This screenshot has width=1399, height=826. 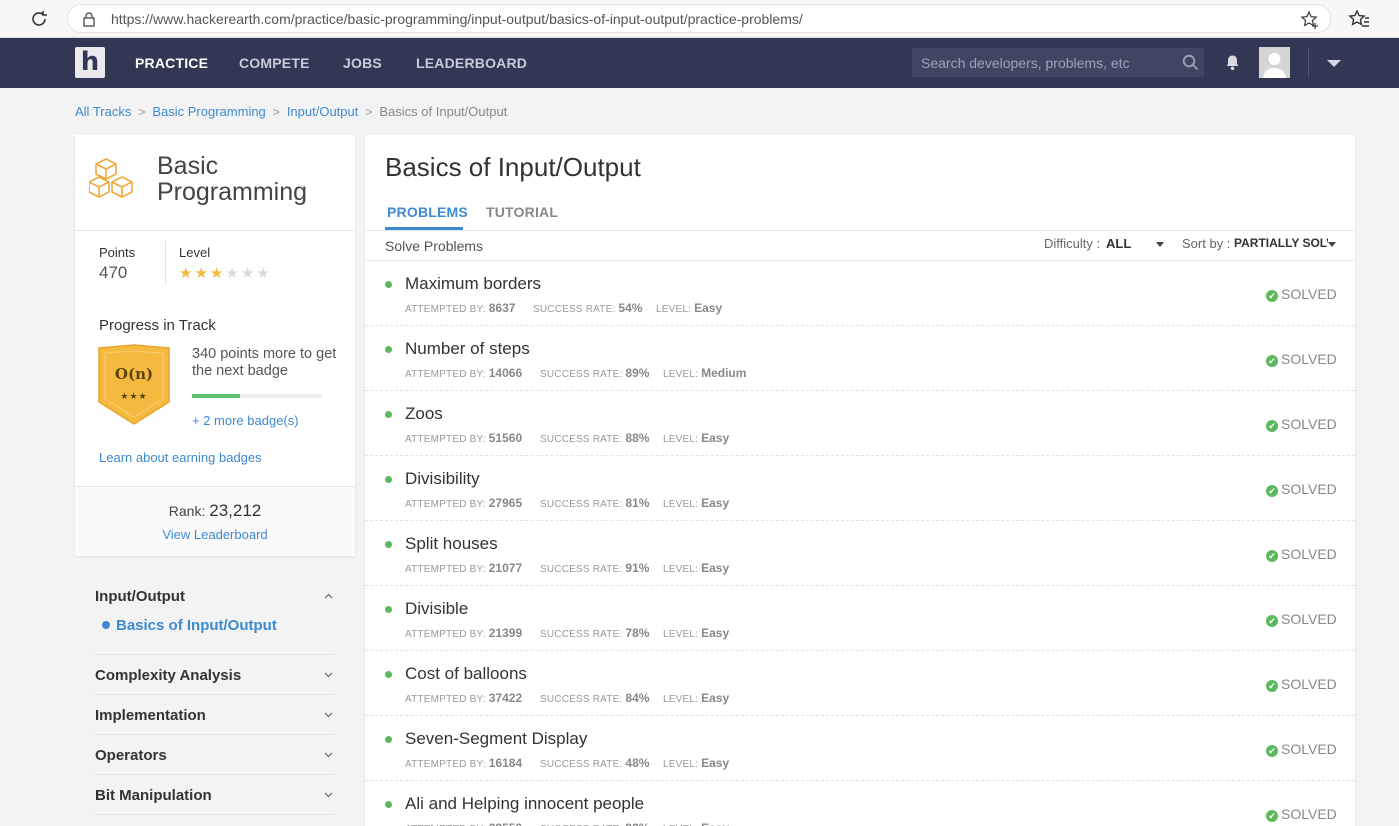 What do you see at coordinates (434, 246) in the screenshot?
I see `solve-problems-label: Solve Problems` at bounding box center [434, 246].